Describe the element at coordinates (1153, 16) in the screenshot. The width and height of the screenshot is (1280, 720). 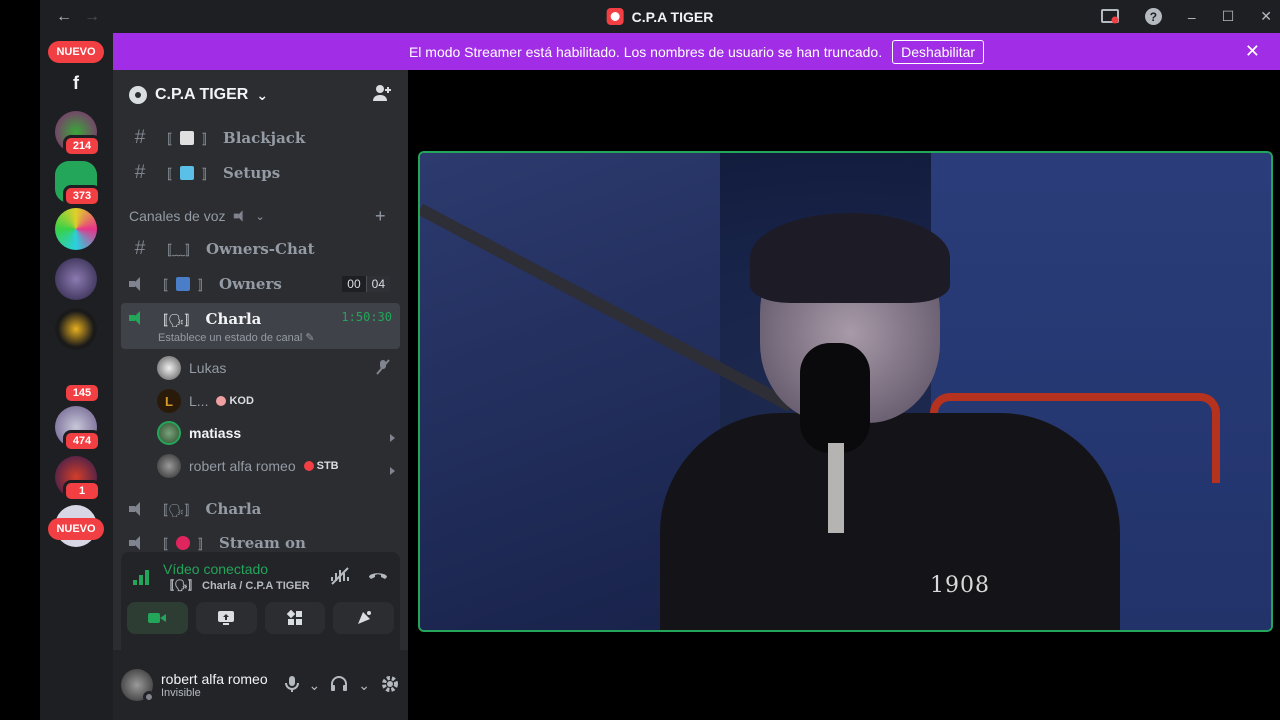
I see `help-icon: ?` at that location.